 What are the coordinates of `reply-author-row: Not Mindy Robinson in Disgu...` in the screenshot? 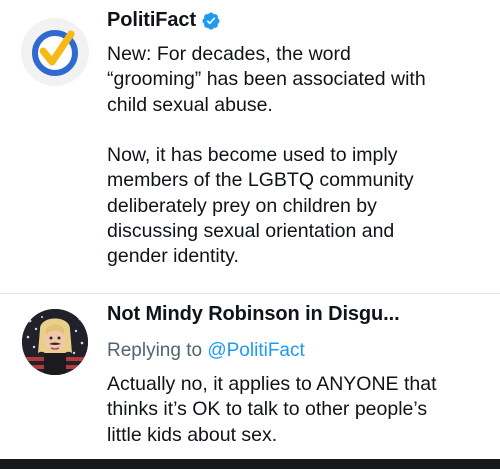 It's located at (253, 314).